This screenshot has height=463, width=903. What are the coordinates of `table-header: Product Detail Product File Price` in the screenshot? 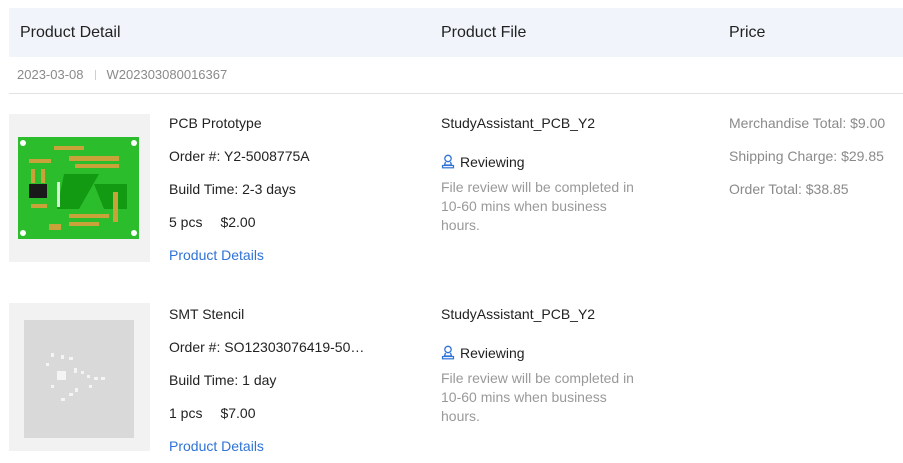 It's located at (456, 32).